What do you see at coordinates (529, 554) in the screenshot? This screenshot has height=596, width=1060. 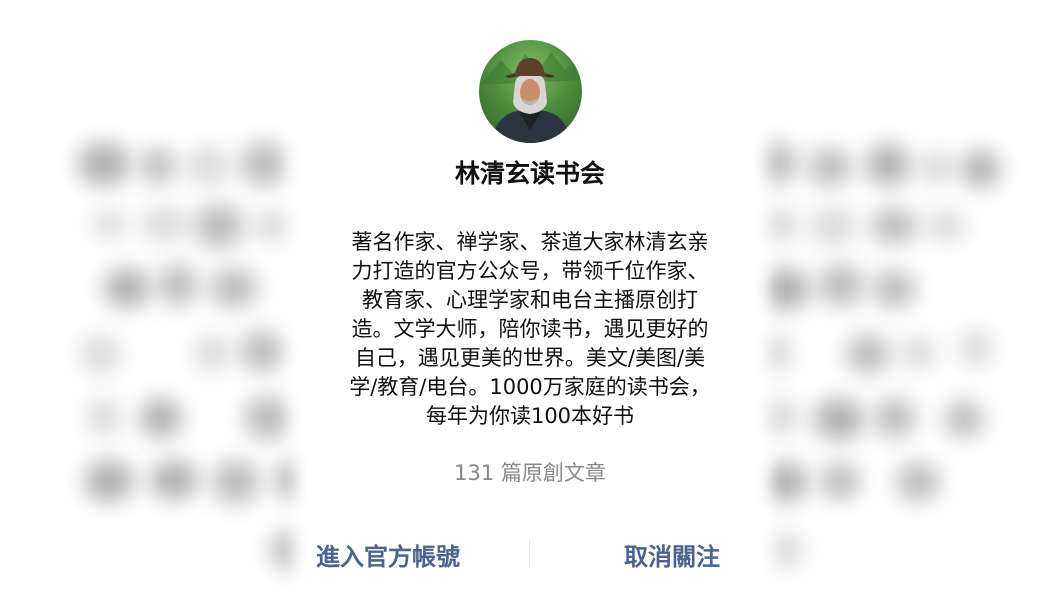 I see `action-divider` at bounding box center [529, 554].